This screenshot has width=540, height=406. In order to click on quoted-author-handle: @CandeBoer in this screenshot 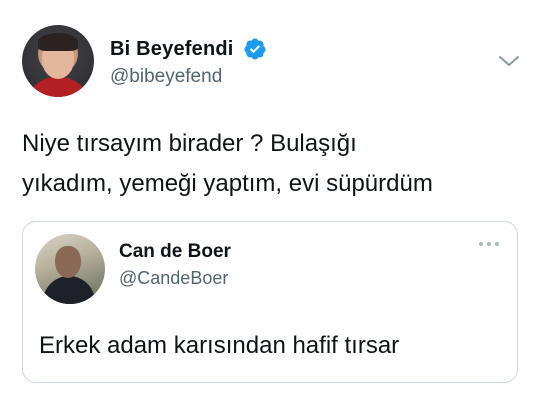, I will do `click(173, 278)`.